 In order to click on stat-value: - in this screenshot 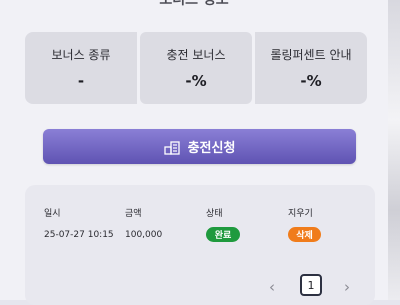, I will do `click(81, 81)`.